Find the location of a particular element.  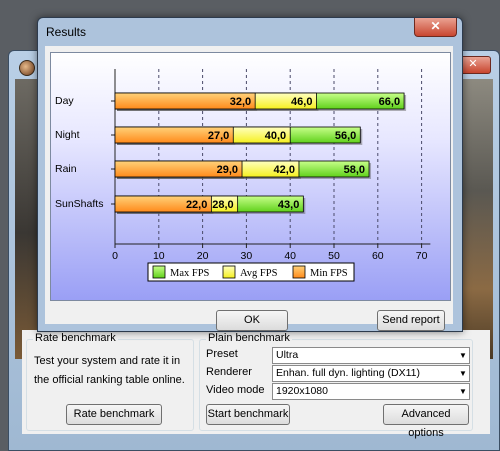

legend-label: Avg FPS is located at coordinates (259, 273).